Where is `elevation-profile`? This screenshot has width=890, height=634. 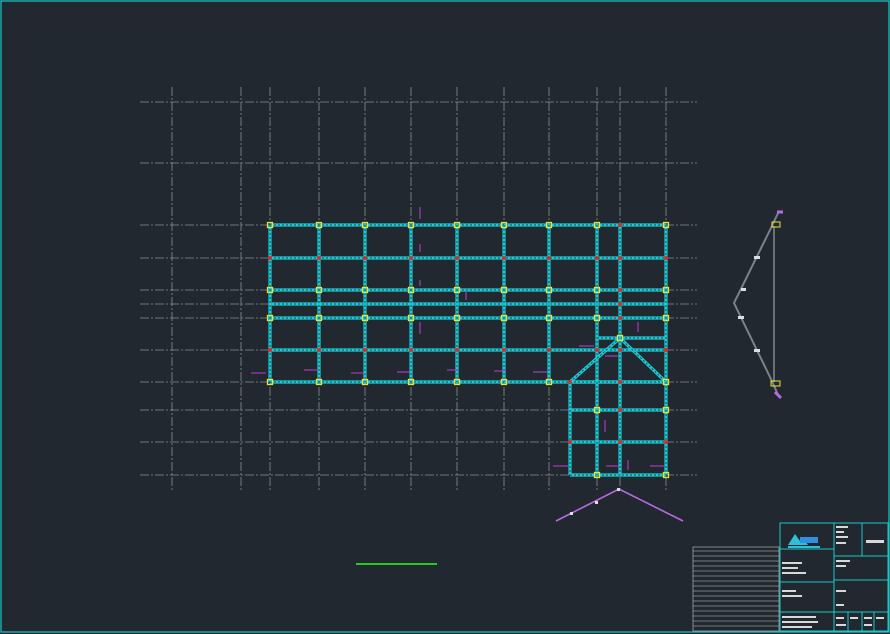 elevation-profile is located at coordinates (756, 304).